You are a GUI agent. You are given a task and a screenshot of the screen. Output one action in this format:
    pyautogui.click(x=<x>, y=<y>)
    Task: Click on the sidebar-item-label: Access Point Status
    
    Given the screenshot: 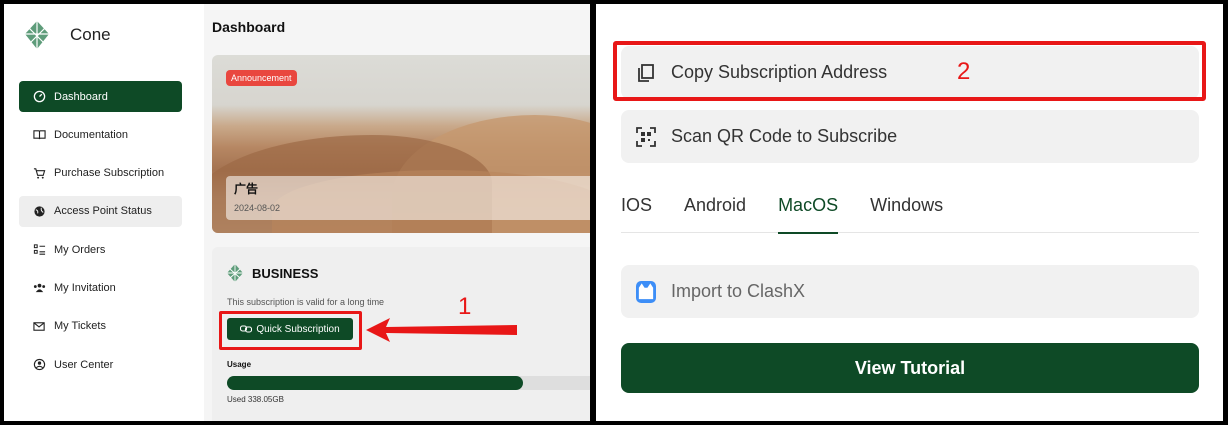 What is the action you would take?
    pyautogui.click(x=103, y=211)
    